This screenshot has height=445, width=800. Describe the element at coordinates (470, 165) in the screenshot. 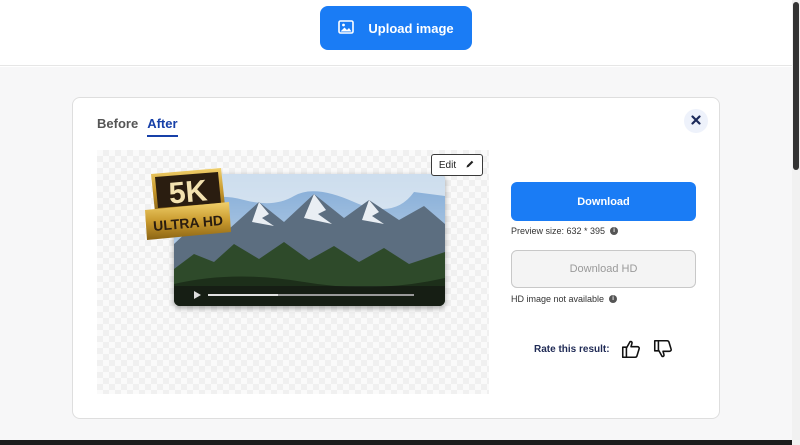

I see `pencil-icon` at that location.